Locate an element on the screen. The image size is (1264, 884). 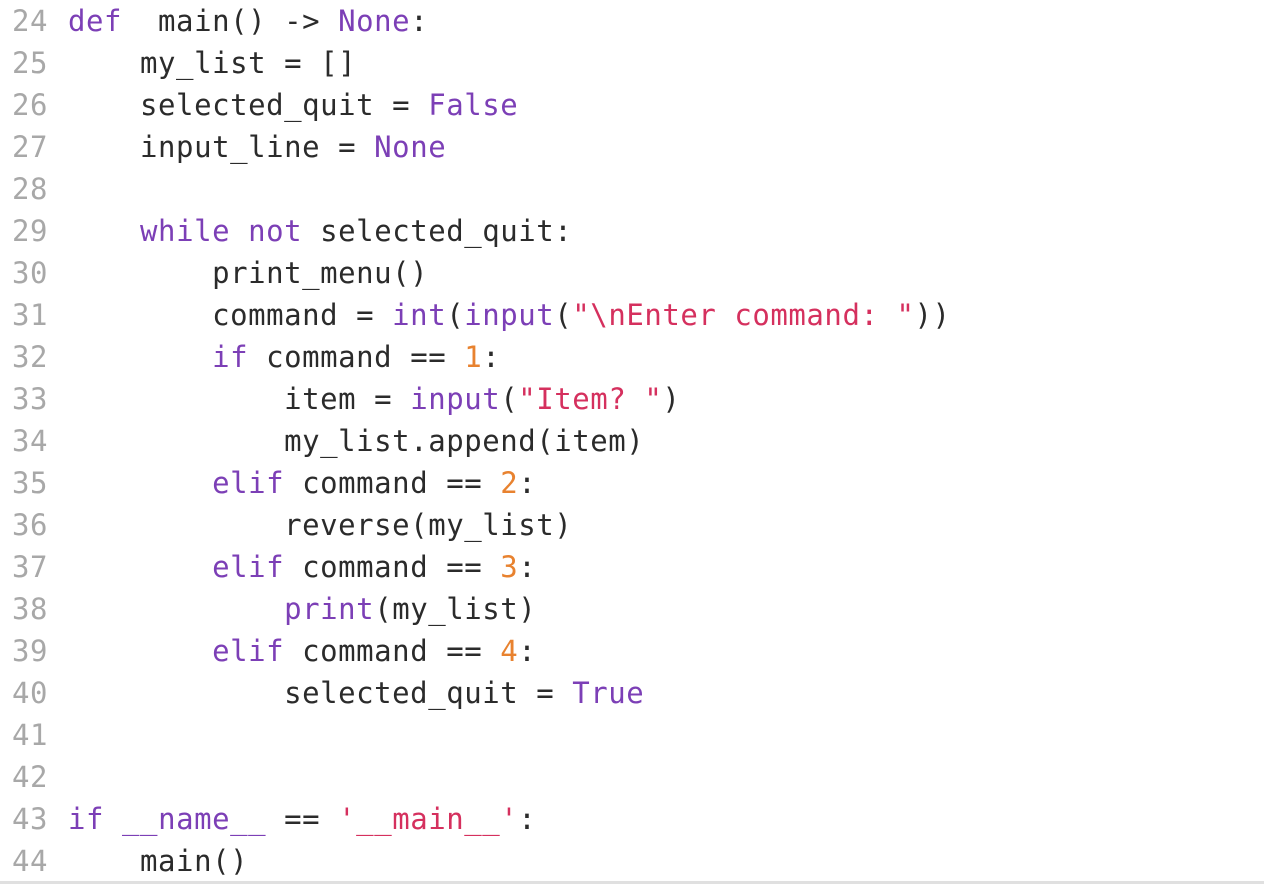
line-number: 41 is located at coordinates (30, 735).